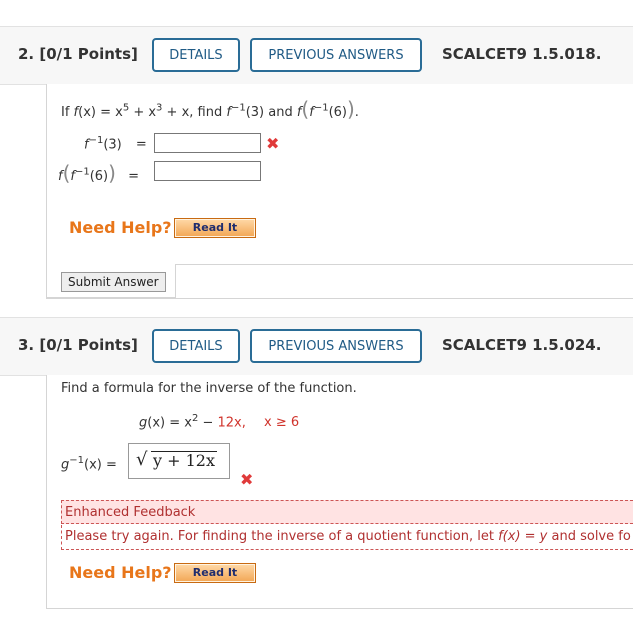  I want to click on question-2-panel-bottom-right, so click(404, 264).